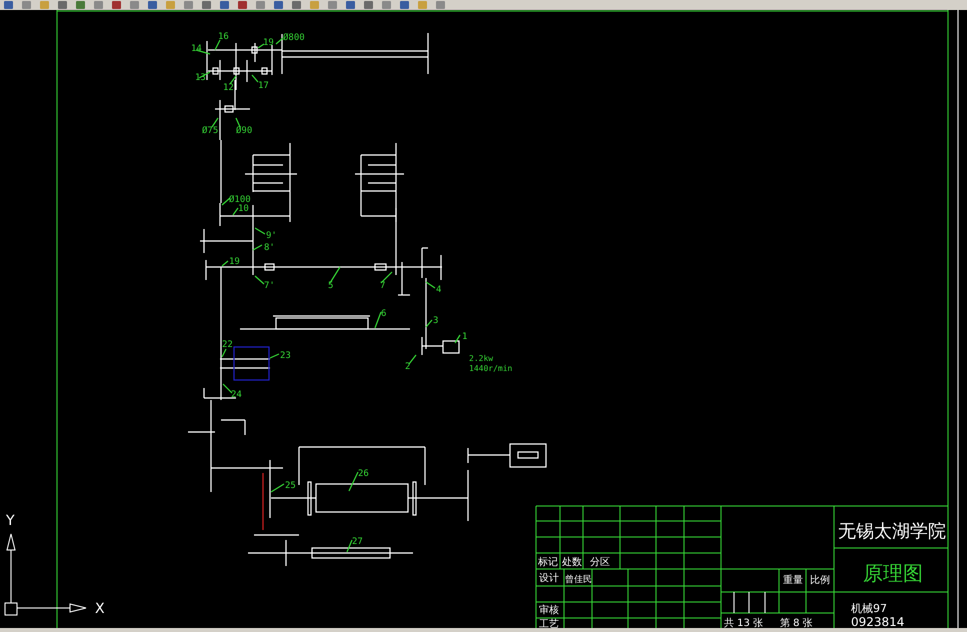 Image resolution: width=967 pixels, height=632 pixels. What do you see at coordinates (196, 49) in the screenshot?
I see `callout-label: 14` at bounding box center [196, 49].